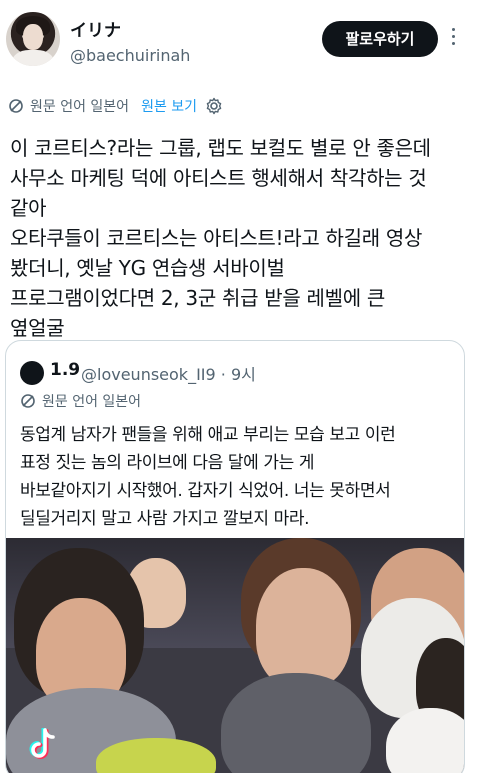  Describe the element at coordinates (28, 208) in the screenshot. I see `tweet-line: 같아` at that location.